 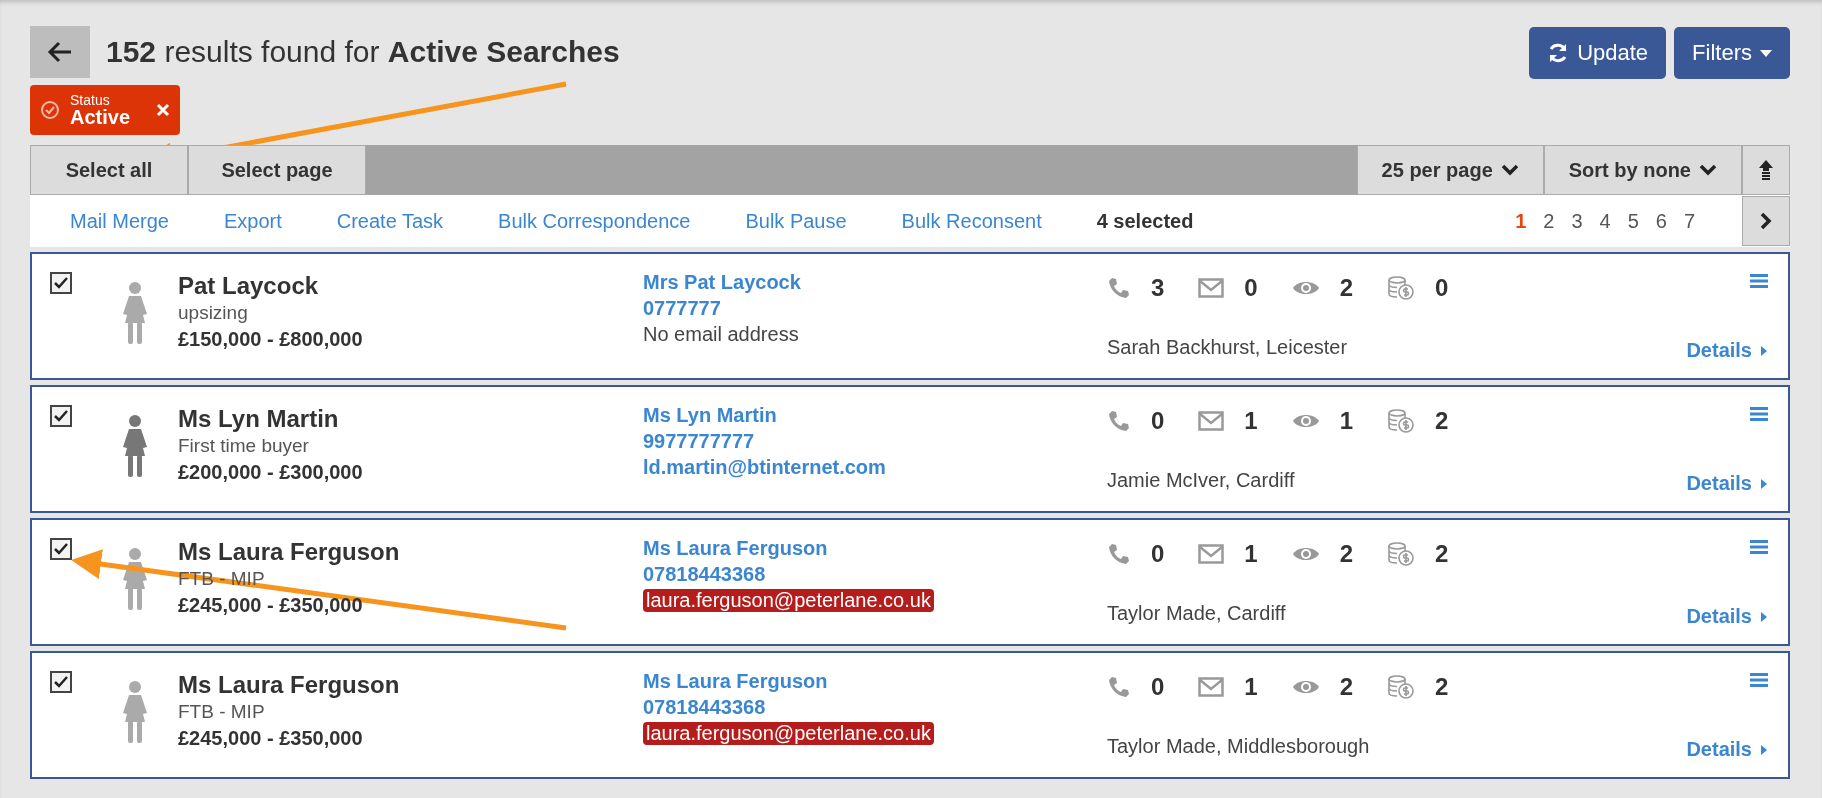 What do you see at coordinates (213, 313) in the screenshot?
I see `buyer-type: upsizing` at bounding box center [213, 313].